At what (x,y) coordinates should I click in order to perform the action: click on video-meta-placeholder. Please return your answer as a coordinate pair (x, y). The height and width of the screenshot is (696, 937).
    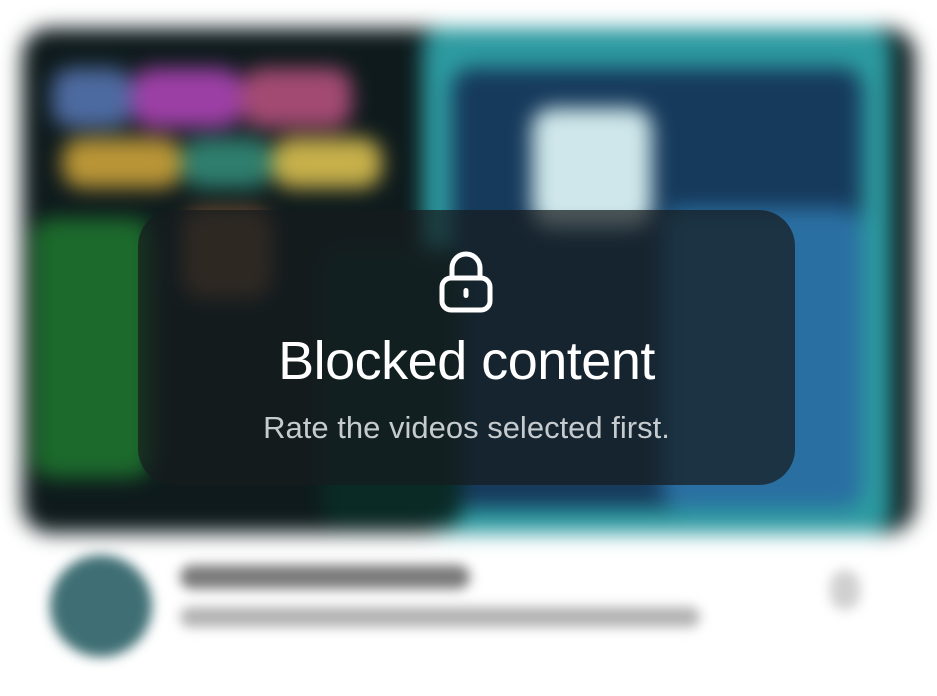
    Looking at the image, I should click on (440, 617).